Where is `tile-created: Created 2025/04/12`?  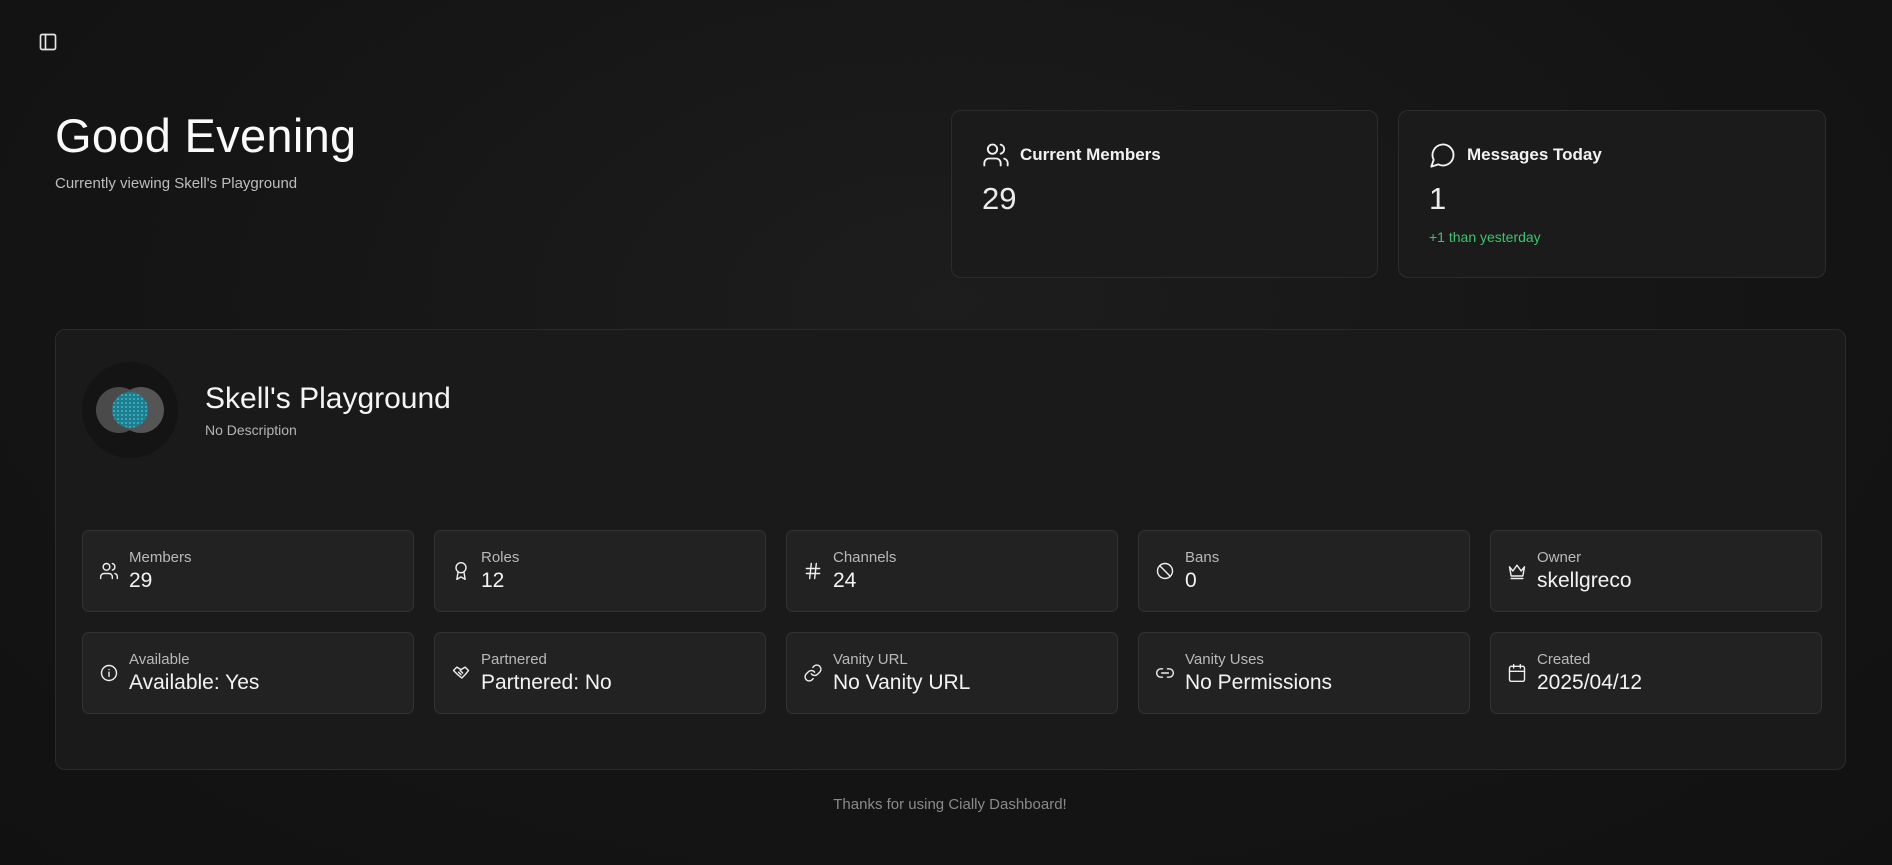 tile-created: Created 2025/04/12 is located at coordinates (1656, 673).